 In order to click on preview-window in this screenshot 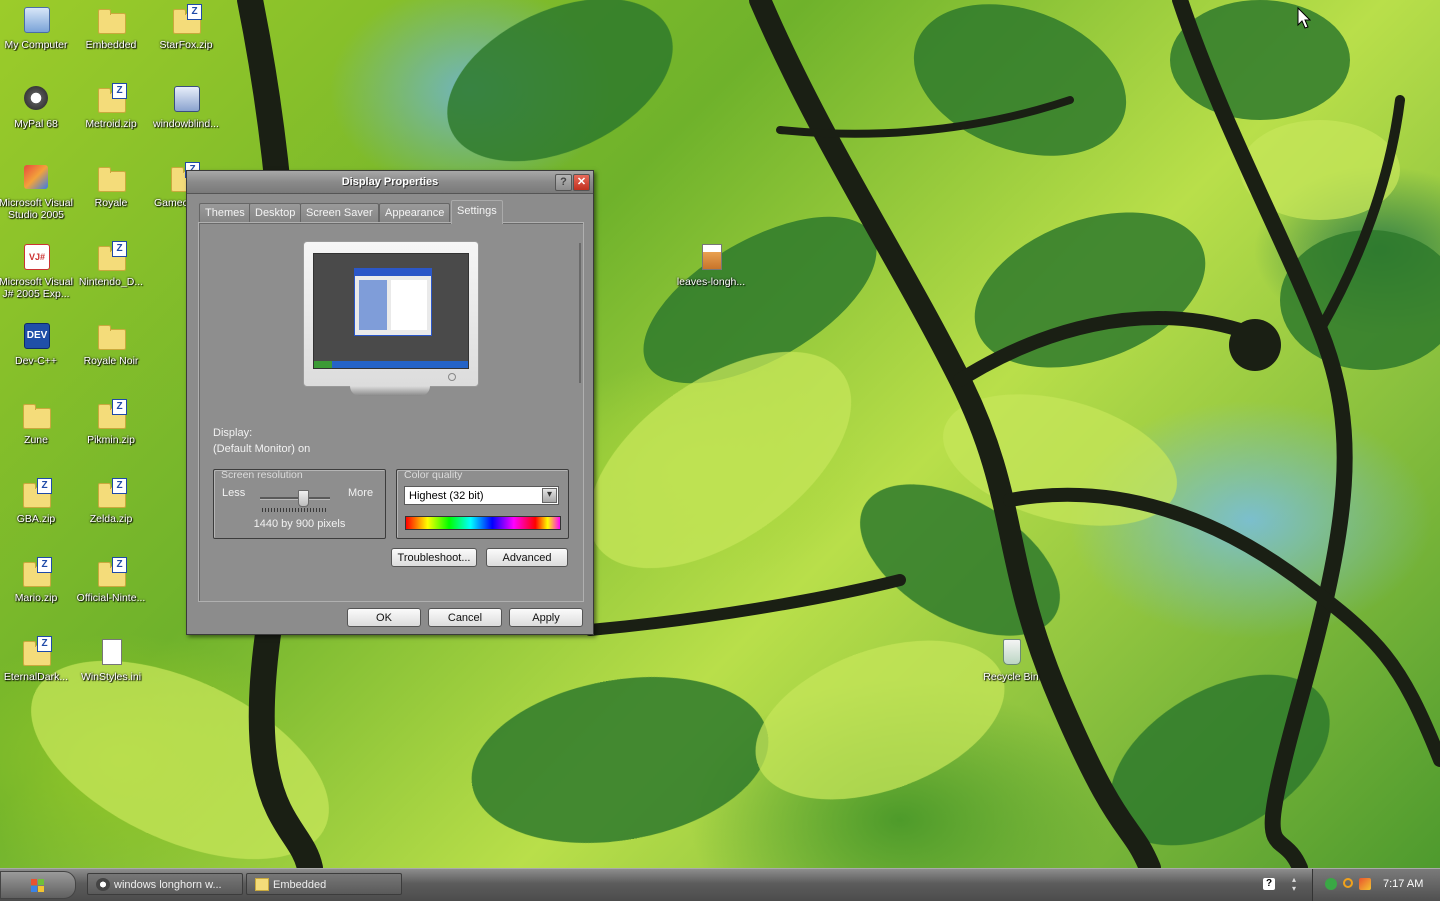, I will do `click(393, 302)`.